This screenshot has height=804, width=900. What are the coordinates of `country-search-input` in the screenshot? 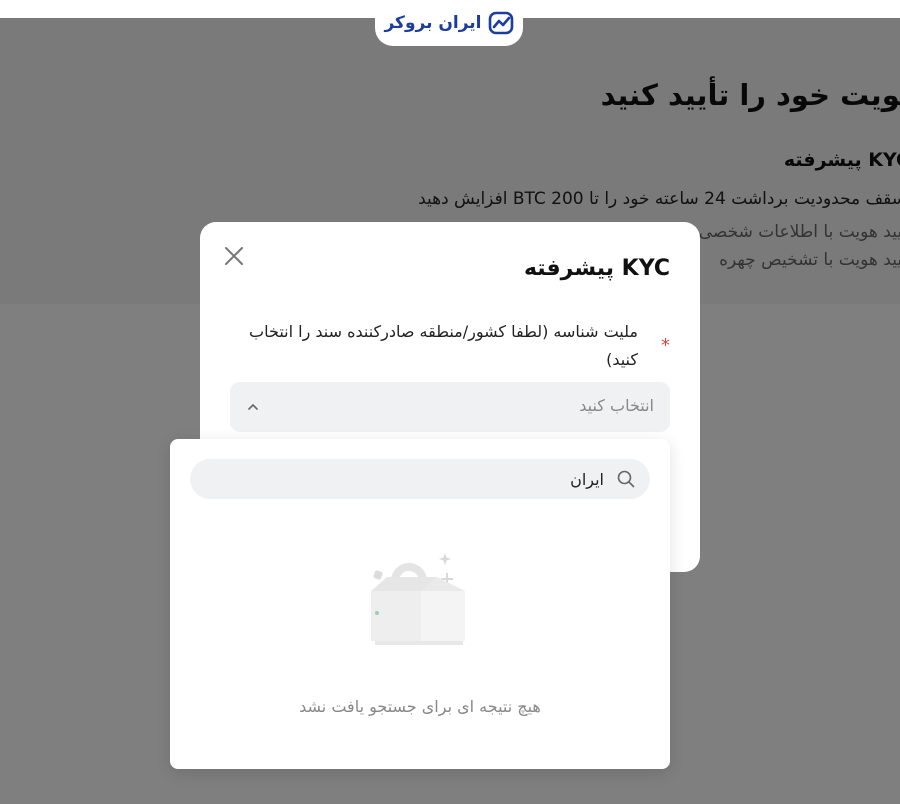 It's located at (414, 479).